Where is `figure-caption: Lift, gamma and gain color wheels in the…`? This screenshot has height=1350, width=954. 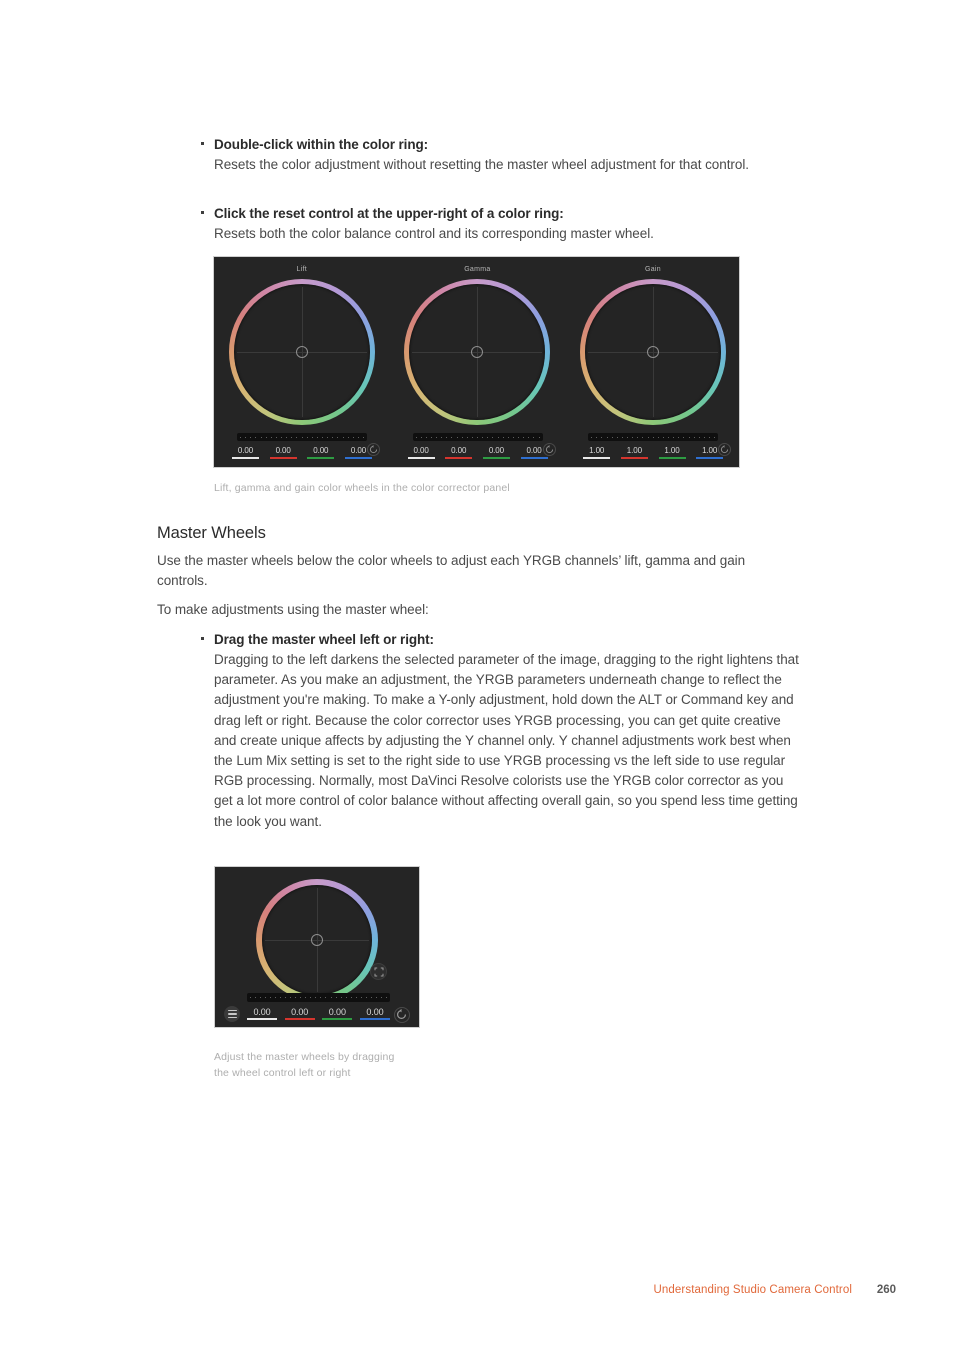
figure-caption: Lift, gamma and gain color wheels in the… is located at coordinates (362, 488).